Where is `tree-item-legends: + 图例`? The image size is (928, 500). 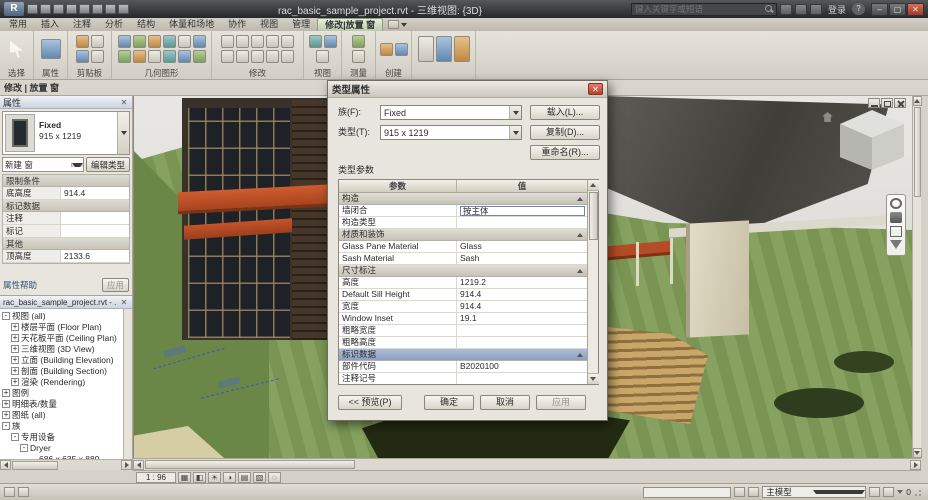
tree-item-legends: + 图例 is located at coordinates (66, 392).